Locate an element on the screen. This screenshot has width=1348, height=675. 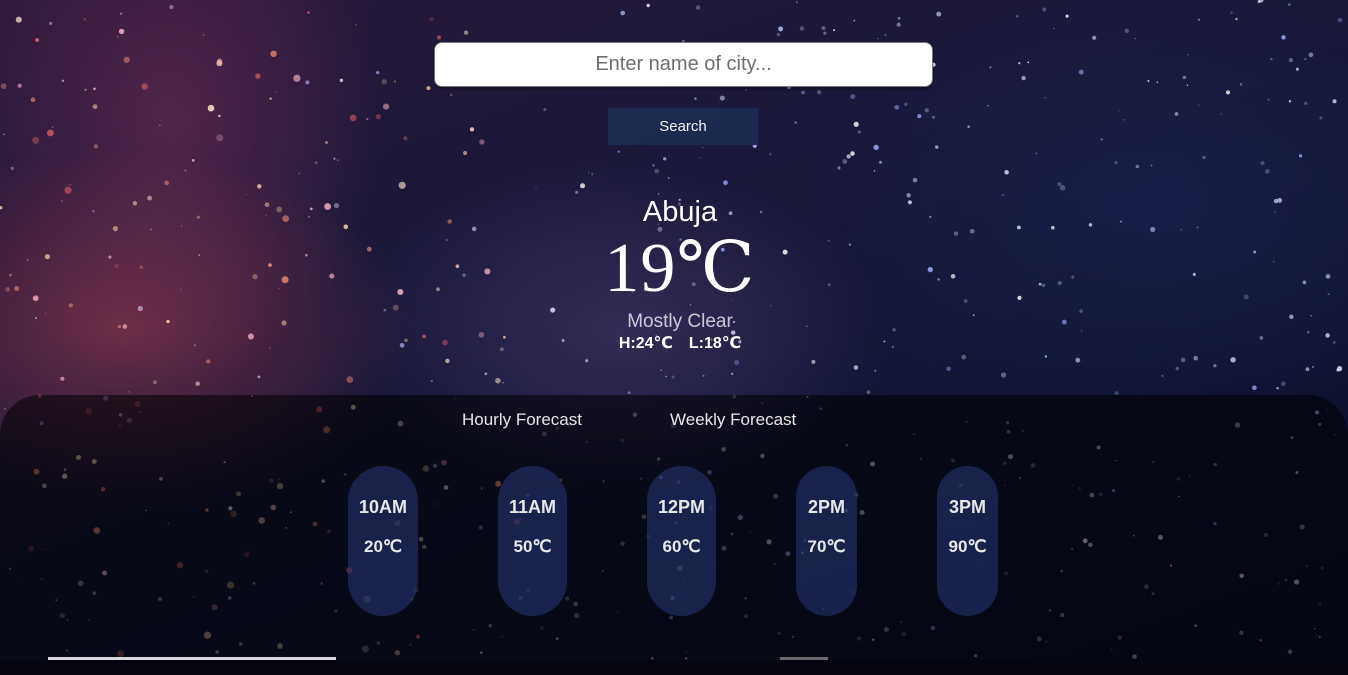
tab-weekly-forecast: Weekly Forecast is located at coordinates (733, 420).